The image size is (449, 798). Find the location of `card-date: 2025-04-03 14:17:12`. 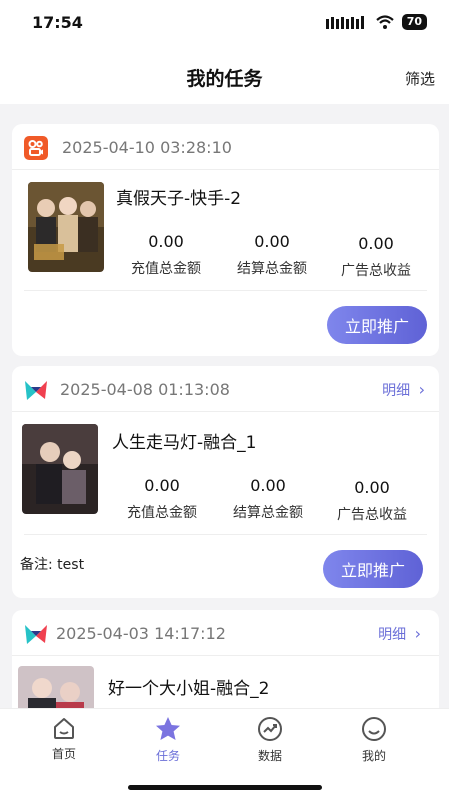

card-date: 2025-04-03 14:17:12 is located at coordinates (141, 633).